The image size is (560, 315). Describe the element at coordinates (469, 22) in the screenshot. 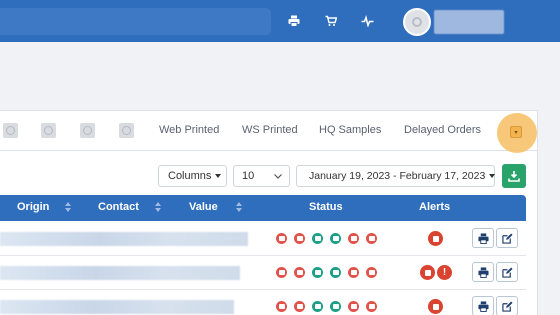

I see `user-name-redacted` at that location.